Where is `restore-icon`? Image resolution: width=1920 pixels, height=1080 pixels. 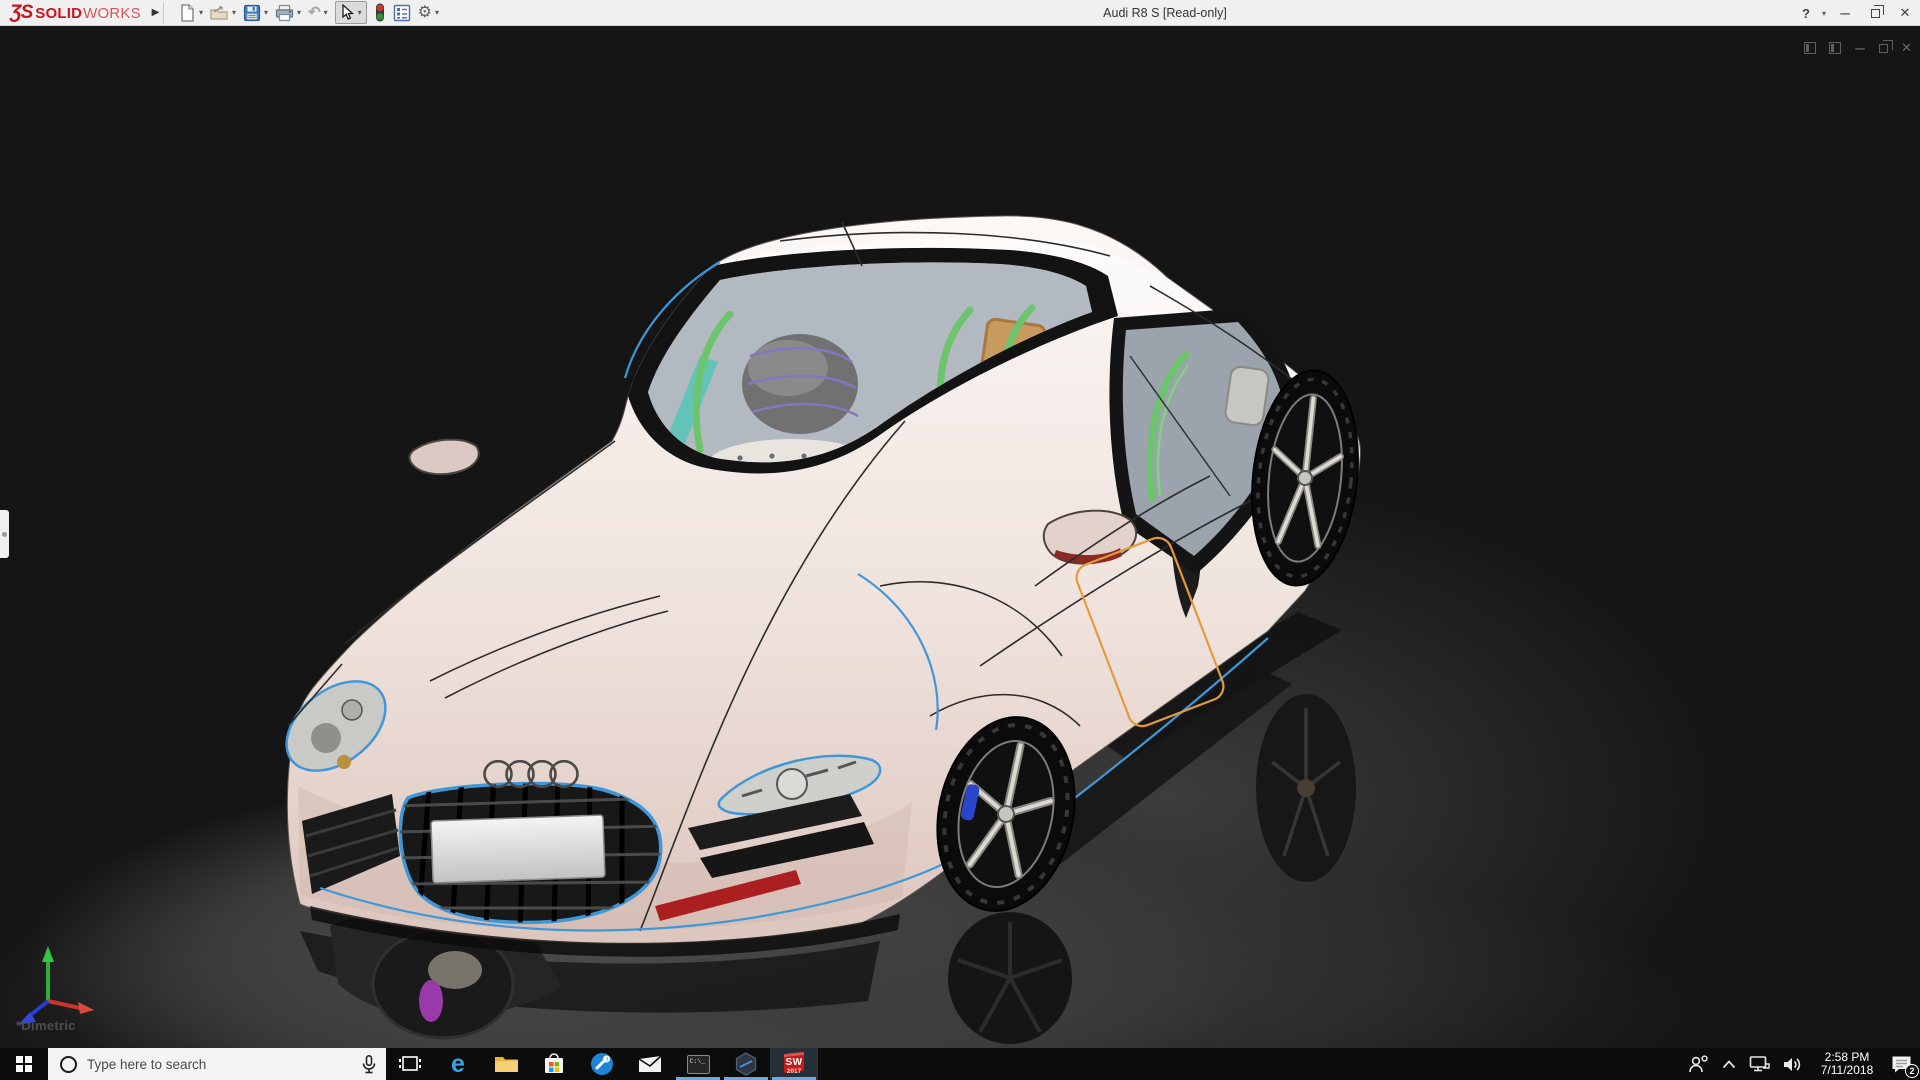
restore-icon is located at coordinates (1877, 11).